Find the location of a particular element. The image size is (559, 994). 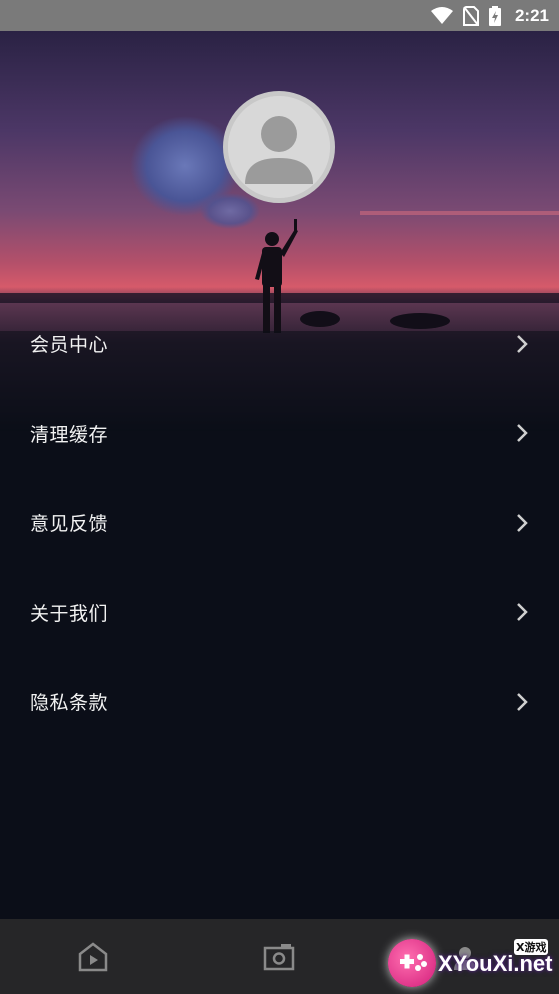

menu-item-label: 意见反馈 is located at coordinates (69, 524).